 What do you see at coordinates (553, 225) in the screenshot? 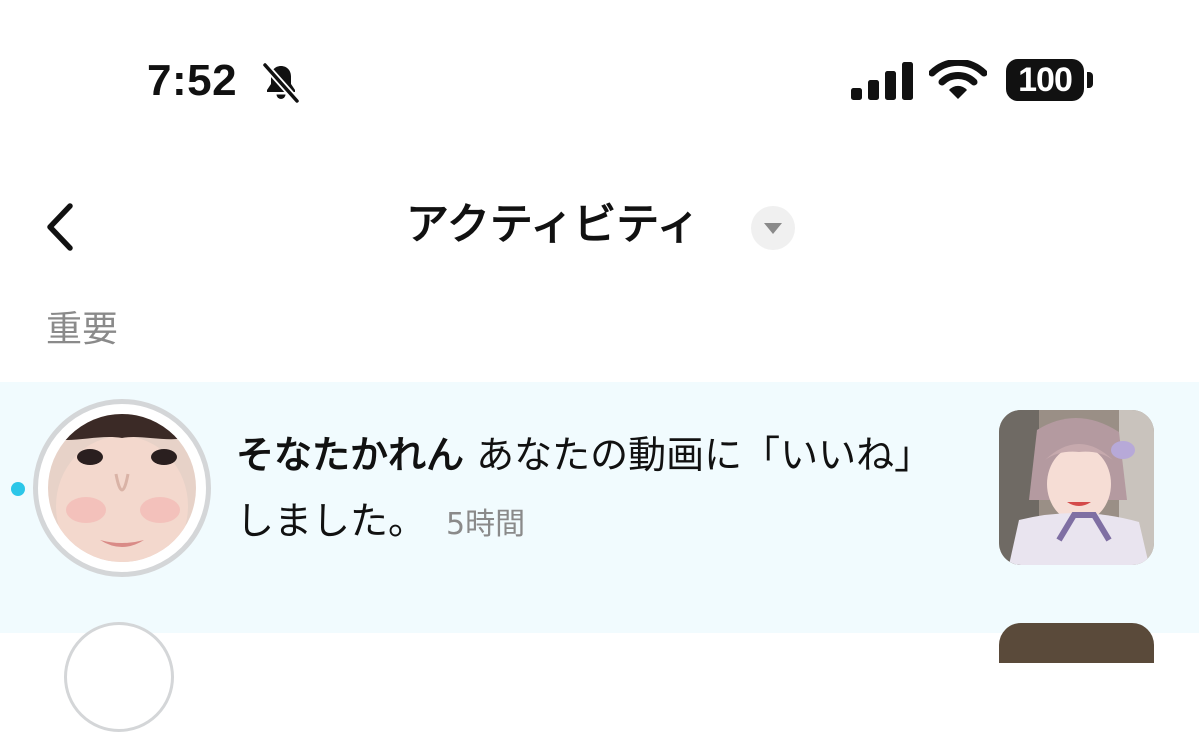
I see `page-title: アクティビティ` at bounding box center [553, 225].